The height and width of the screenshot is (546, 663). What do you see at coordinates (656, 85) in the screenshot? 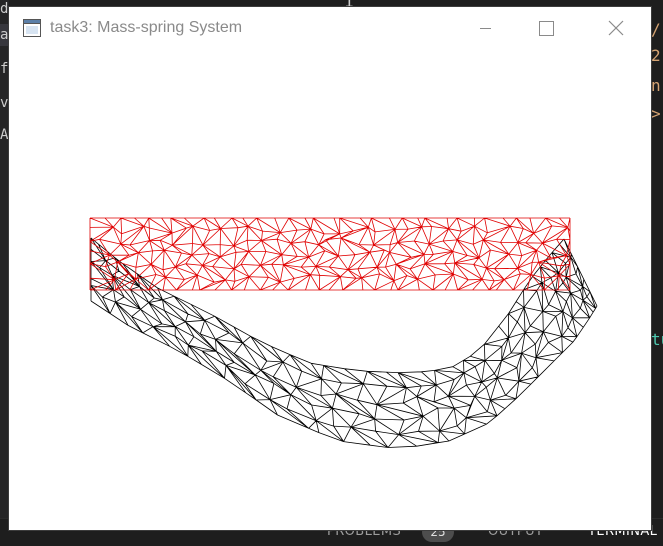
I see `editor-code-fragment: n` at bounding box center [656, 85].